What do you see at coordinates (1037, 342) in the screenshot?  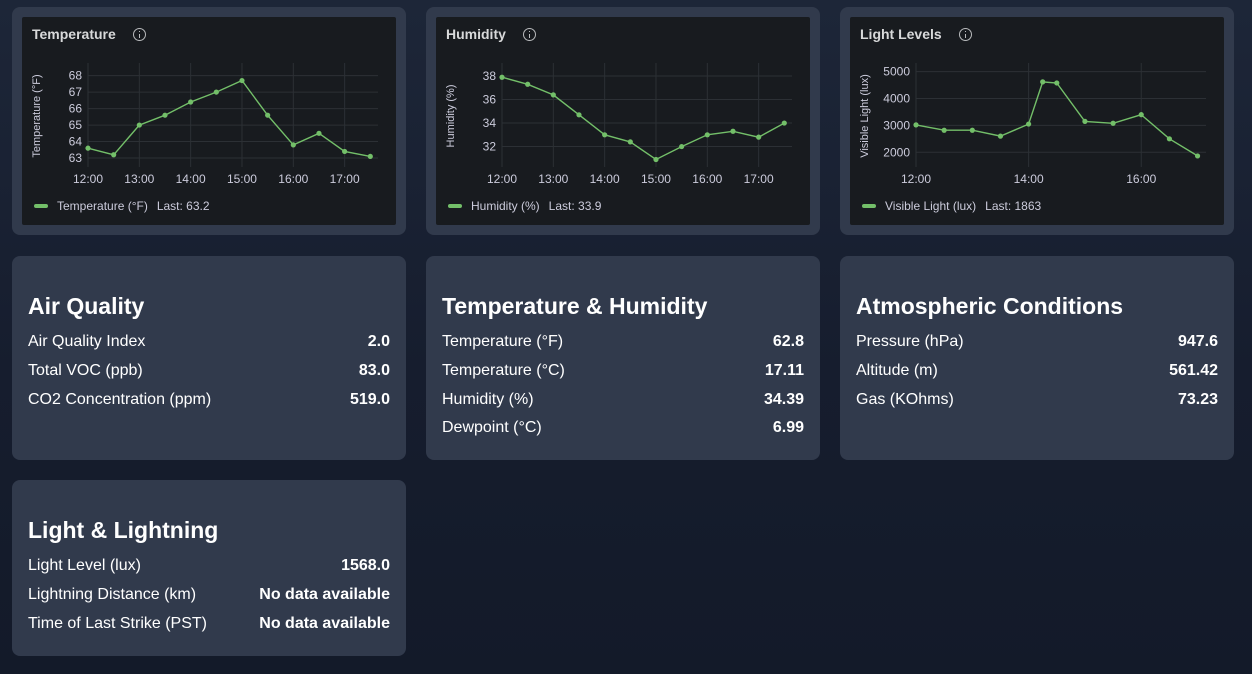 I see `metric-row: Pressure (hPa) 947.6` at bounding box center [1037, 342].